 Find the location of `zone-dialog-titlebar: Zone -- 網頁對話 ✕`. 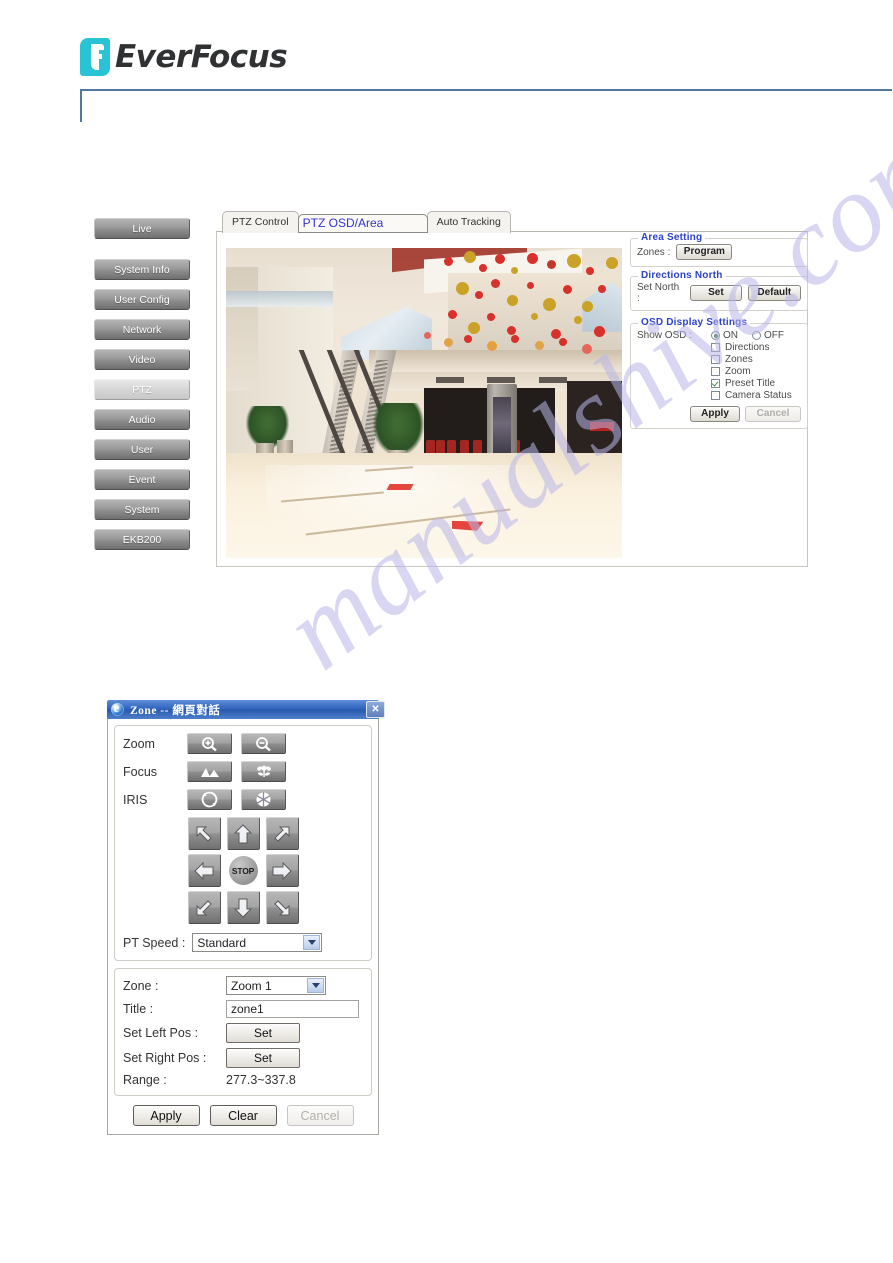

zone-dialog-titlebar: Zone -- 網頁對話 ✕ is located at coordinates (246, 709).